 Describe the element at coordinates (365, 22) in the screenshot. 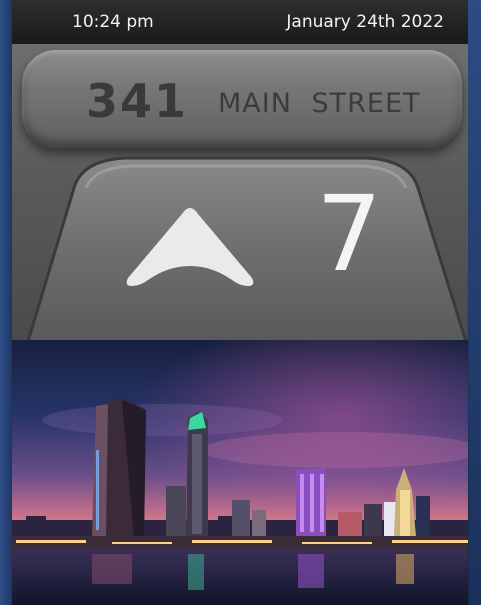

I see `status-date: January 24th 2022` at that location.